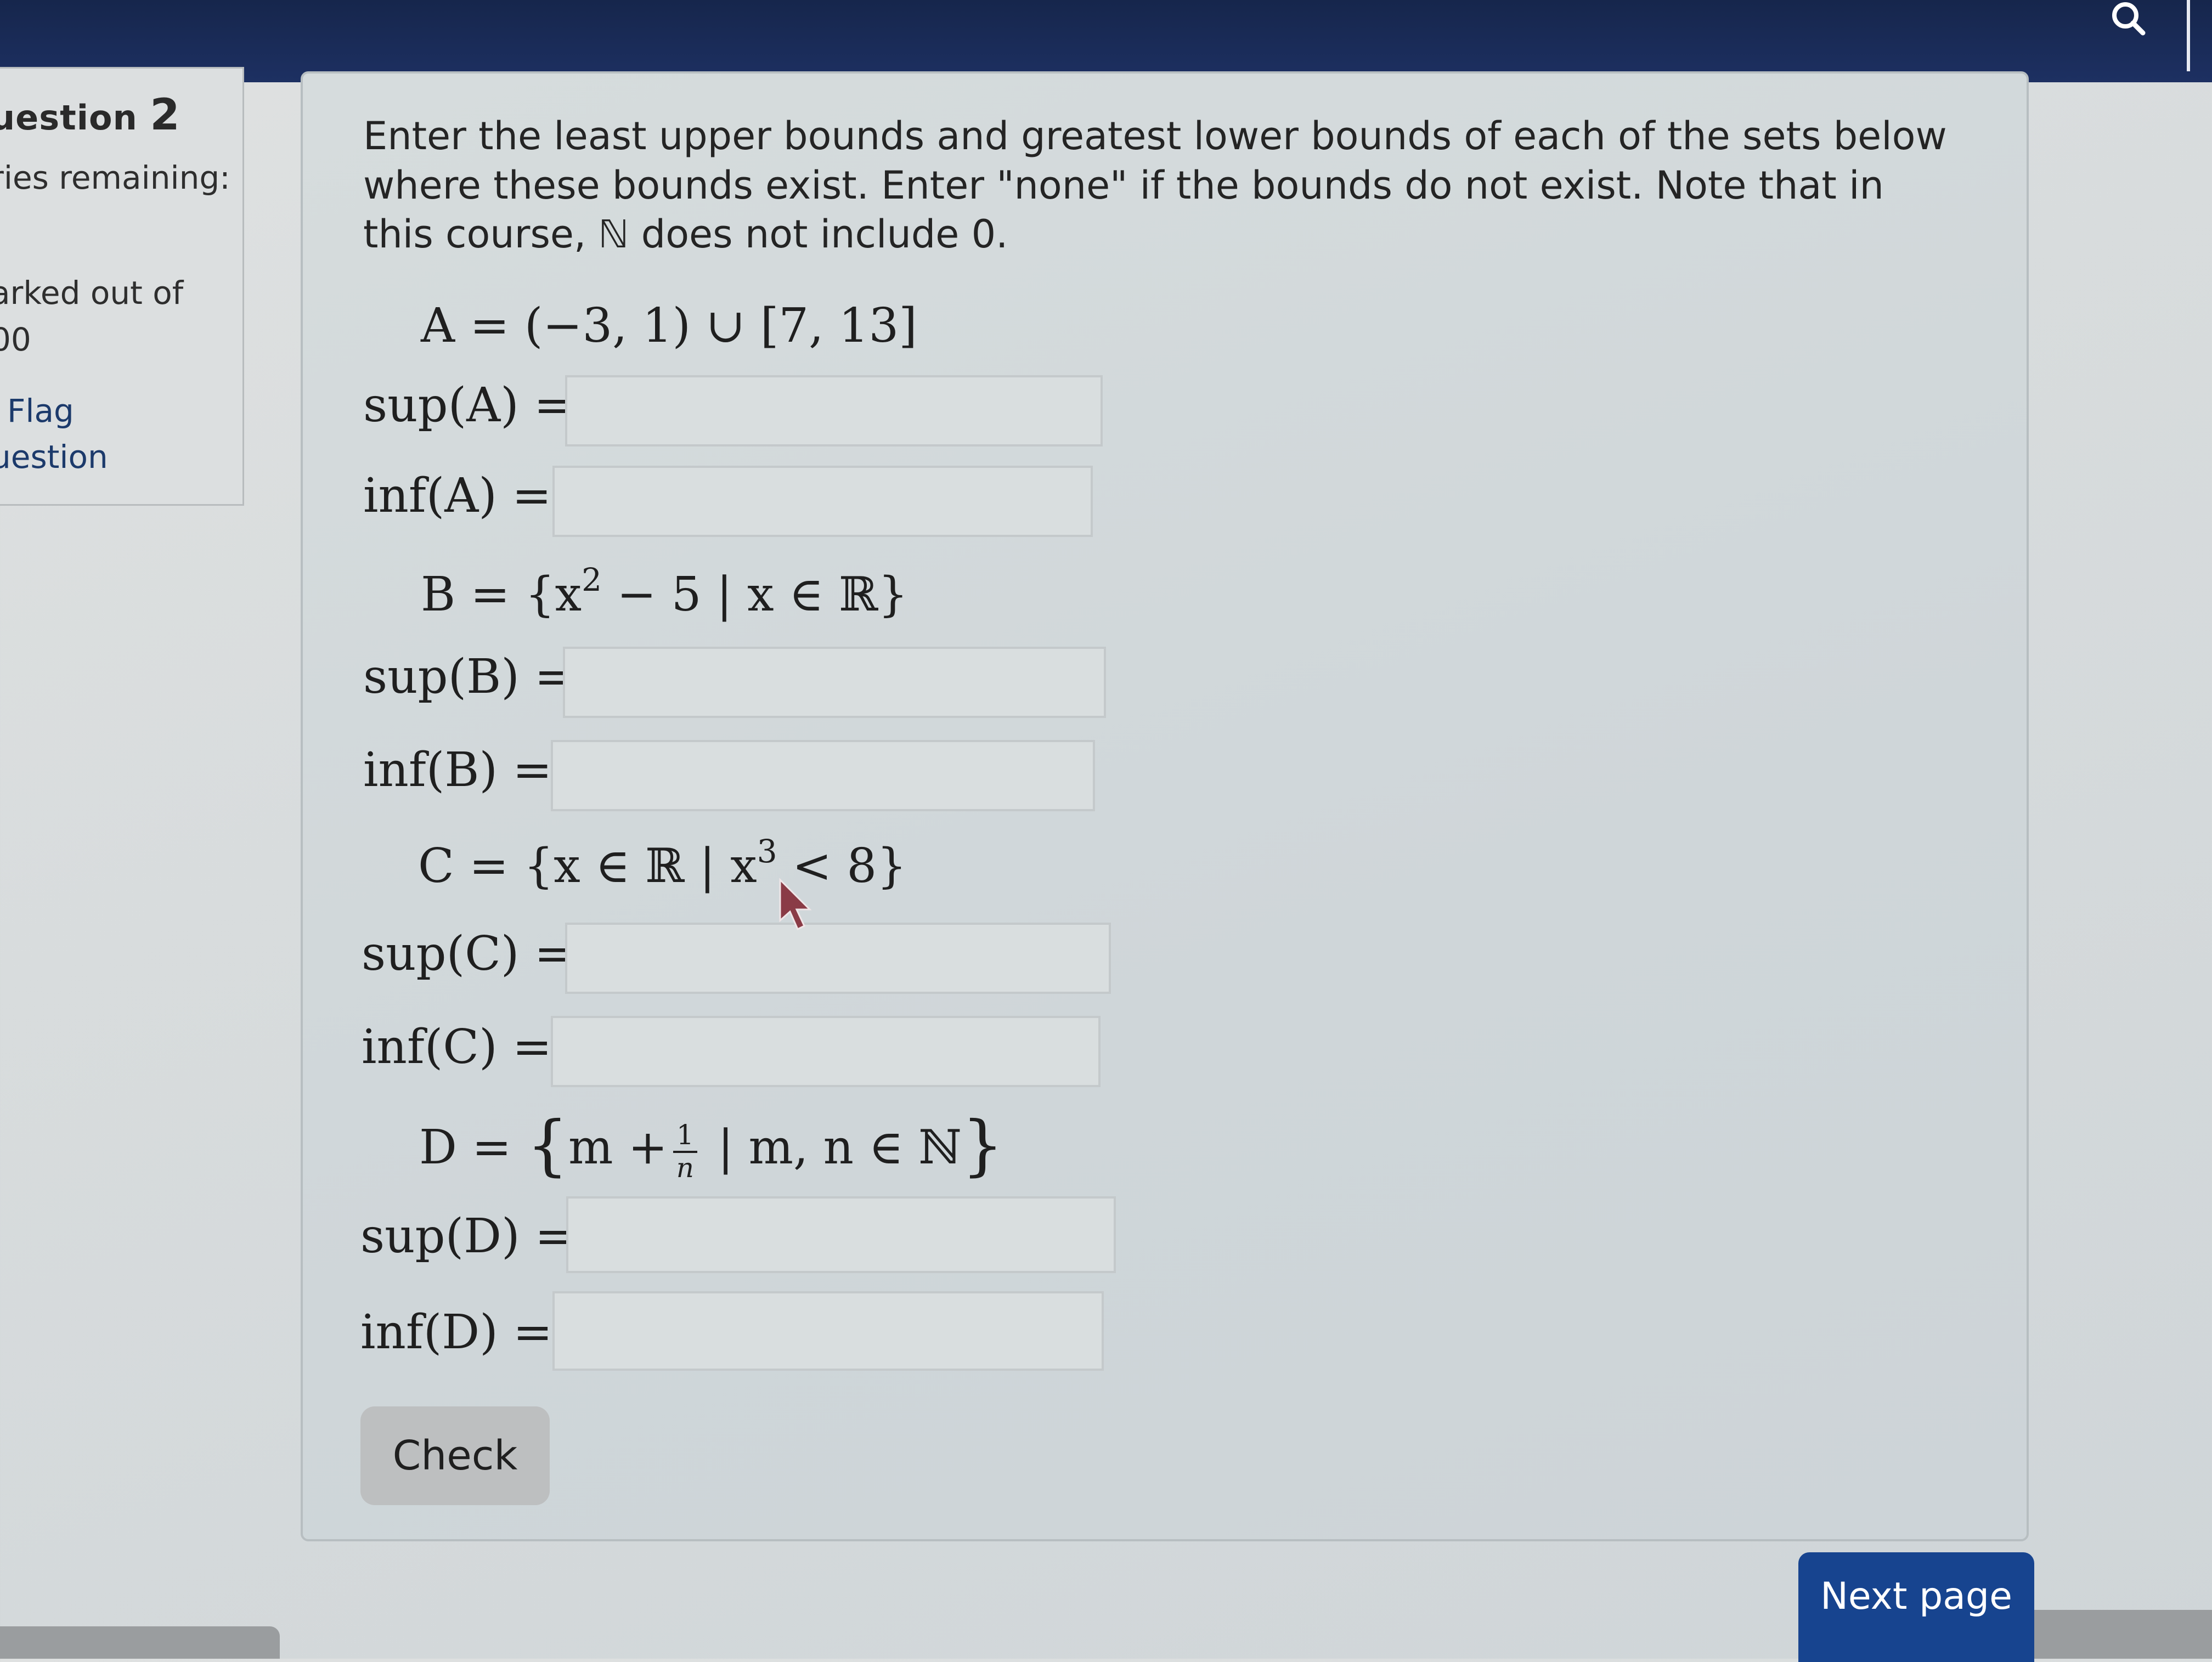 This screenshot has width=2212, height=1662. I want to click on sup-d-label: sup(D) =, so click(467, 1236).